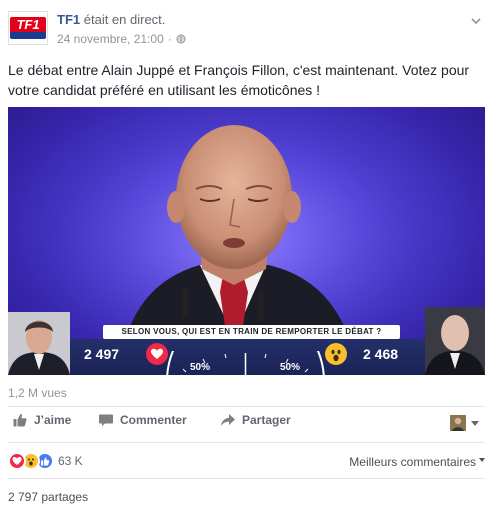 This screenshot has height=508, width=493. What do you see at coordinates (68, 19) in the screenshot?
I see `page-name-link: TF1` at bounding box center [68, 19].